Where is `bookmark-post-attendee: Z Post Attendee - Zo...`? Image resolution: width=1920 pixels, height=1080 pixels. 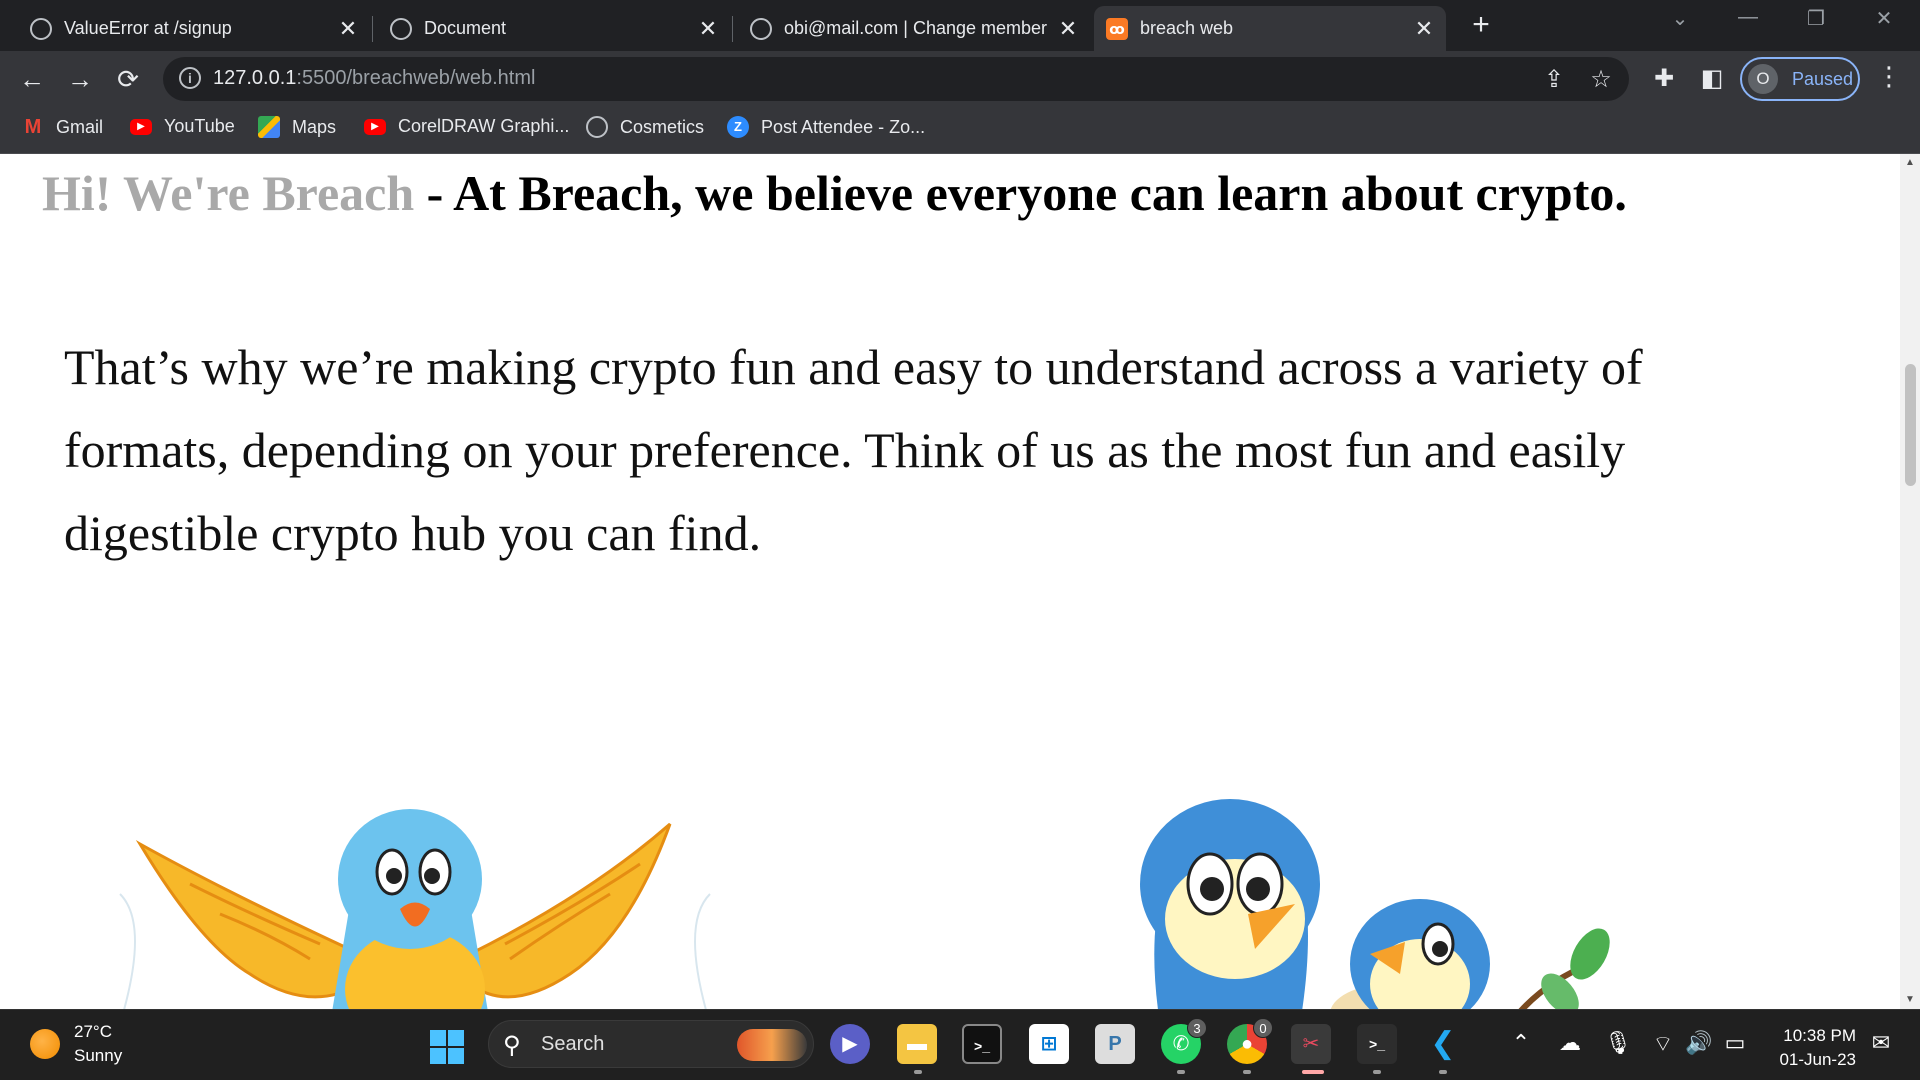 bookmark-post-attendee: Z Post Attendee - Zo... is located at coordinates (826, 127).